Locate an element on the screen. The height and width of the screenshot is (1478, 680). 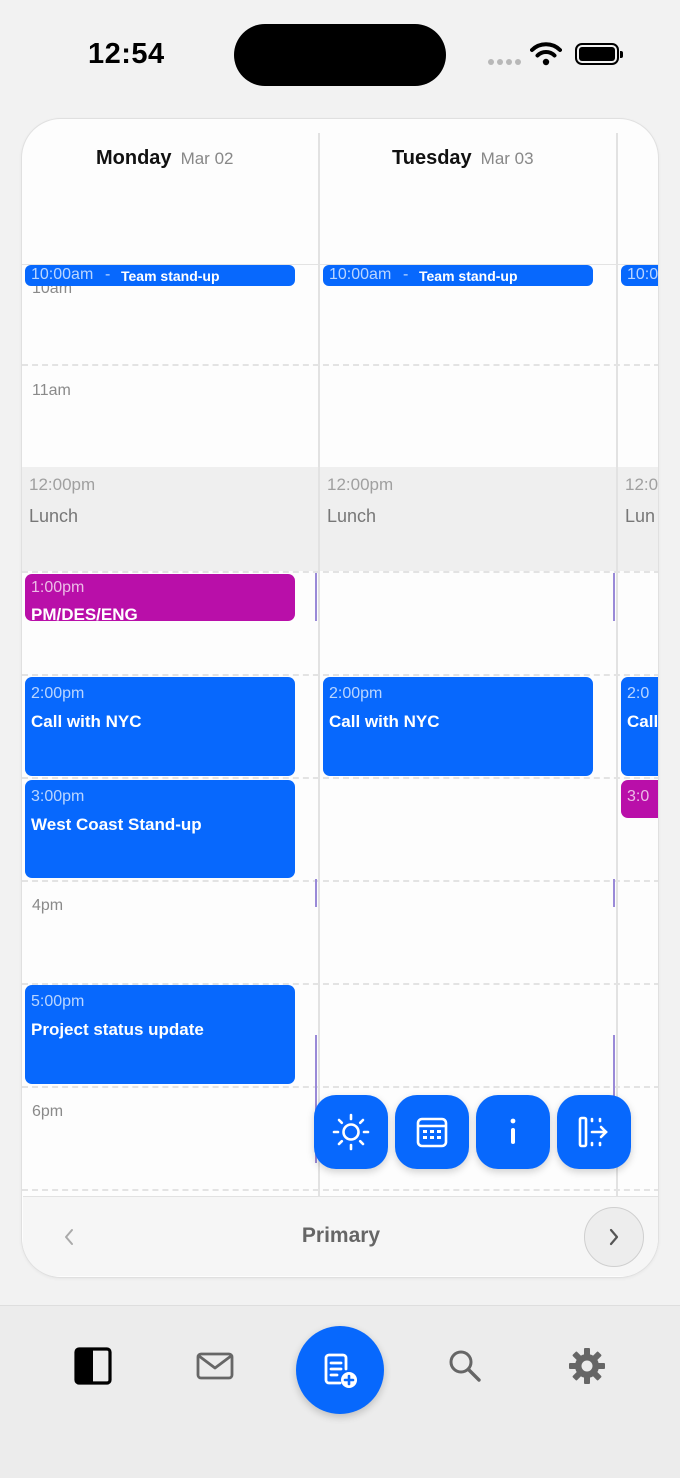
day-header-monday: Monday Mar 02 is located at coordinates (164, 162).